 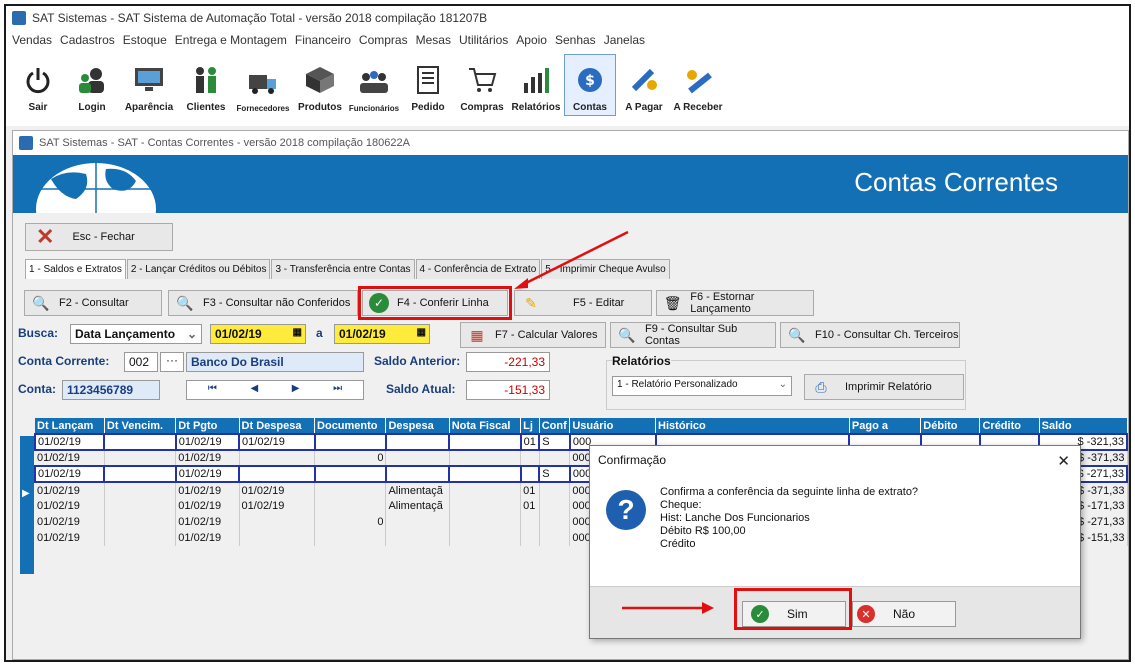 I want to click on menu-financeiro: Financeiro, so click(x=323, y=40).